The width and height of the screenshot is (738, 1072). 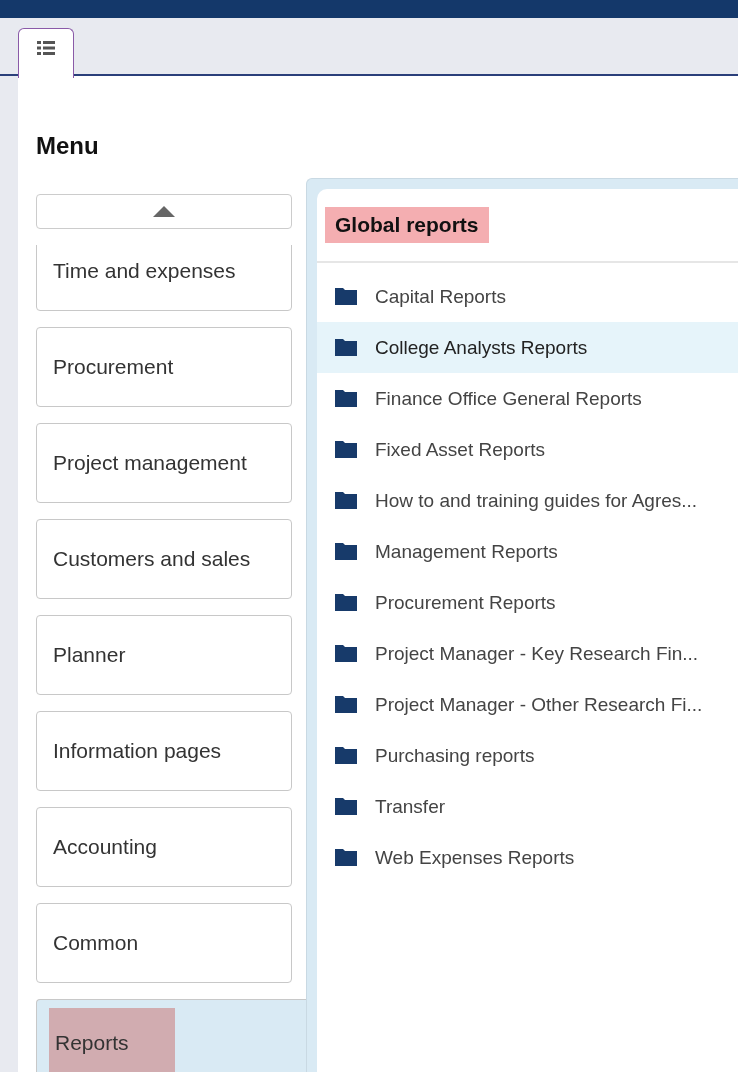 What do you see at coordinates (407, 225) in the screenshot?
I see `panel-title: Global reports` at bounding box center [407, 225].